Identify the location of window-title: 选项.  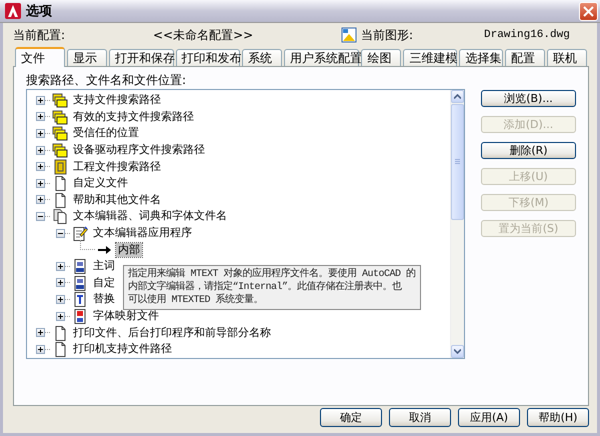
(39, 11).